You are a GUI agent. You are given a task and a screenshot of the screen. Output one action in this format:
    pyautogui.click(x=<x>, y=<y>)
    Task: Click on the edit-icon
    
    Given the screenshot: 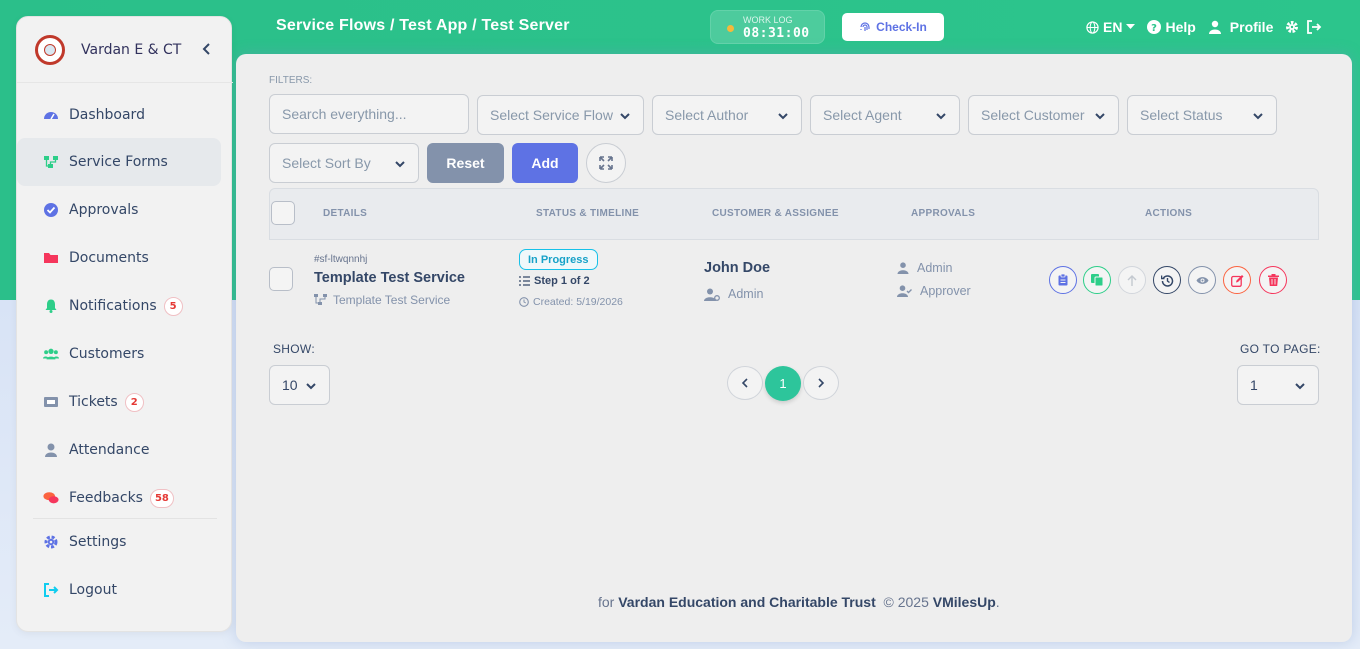 What is the action you would take?
    pyautogui.click(x=1236, y=280)
    